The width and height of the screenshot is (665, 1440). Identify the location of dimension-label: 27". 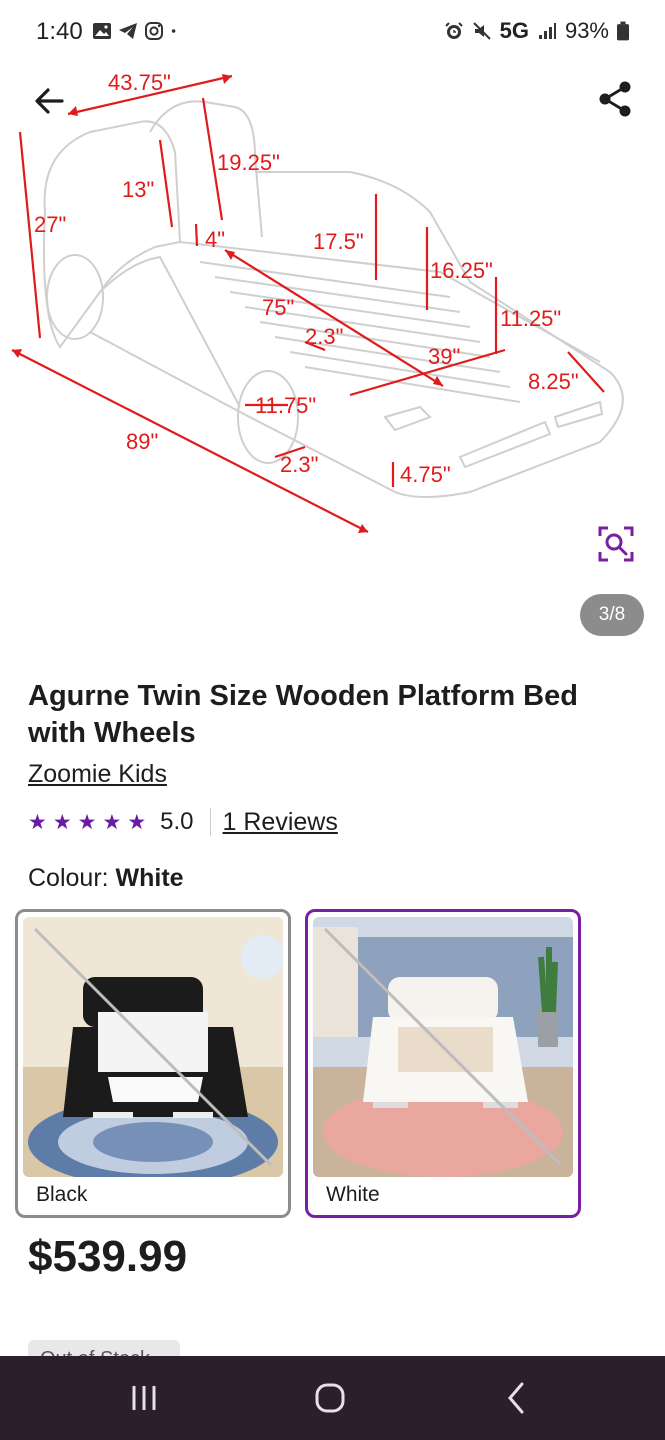
(50, 224).